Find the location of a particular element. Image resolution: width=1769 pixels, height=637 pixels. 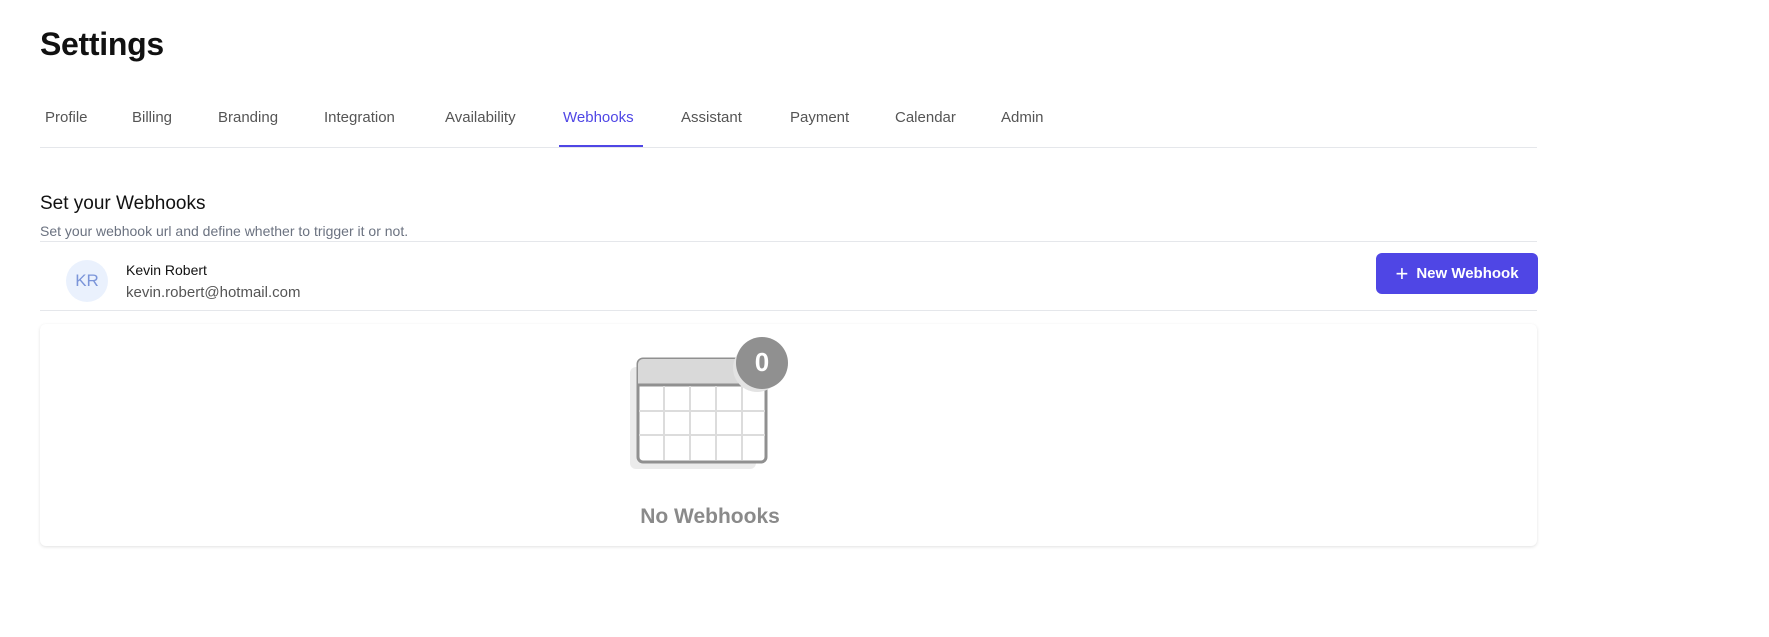

tab-integration: Integration is located at coordinates (359, 117).